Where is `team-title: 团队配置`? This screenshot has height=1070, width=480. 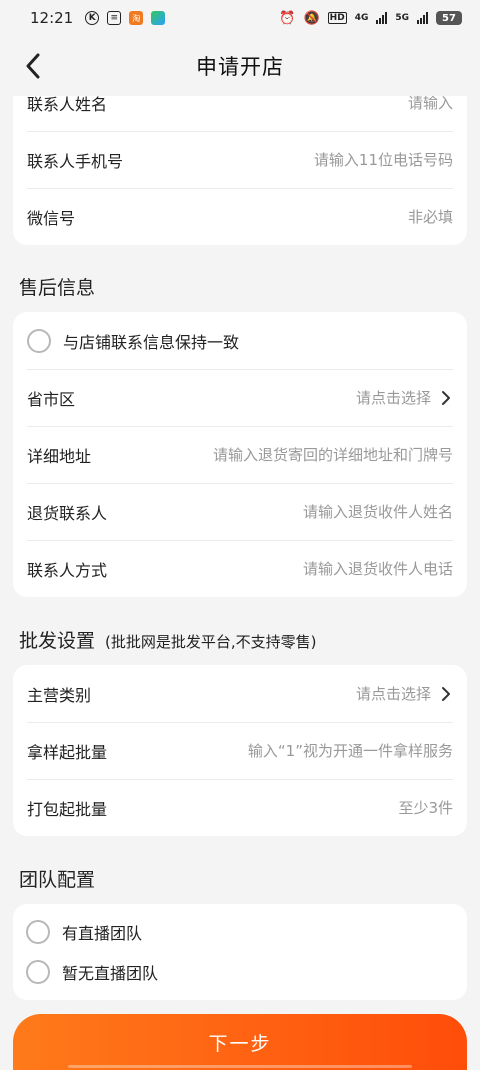
team-title: 团队配置 is located at coordinates (57, 880).